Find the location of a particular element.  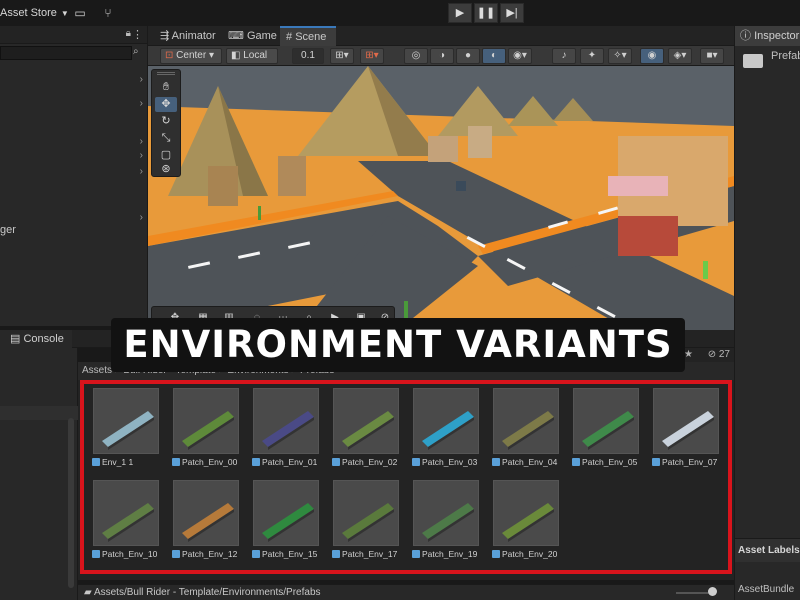

tab-console: ▤ Console is located at coordinates (36, 339).